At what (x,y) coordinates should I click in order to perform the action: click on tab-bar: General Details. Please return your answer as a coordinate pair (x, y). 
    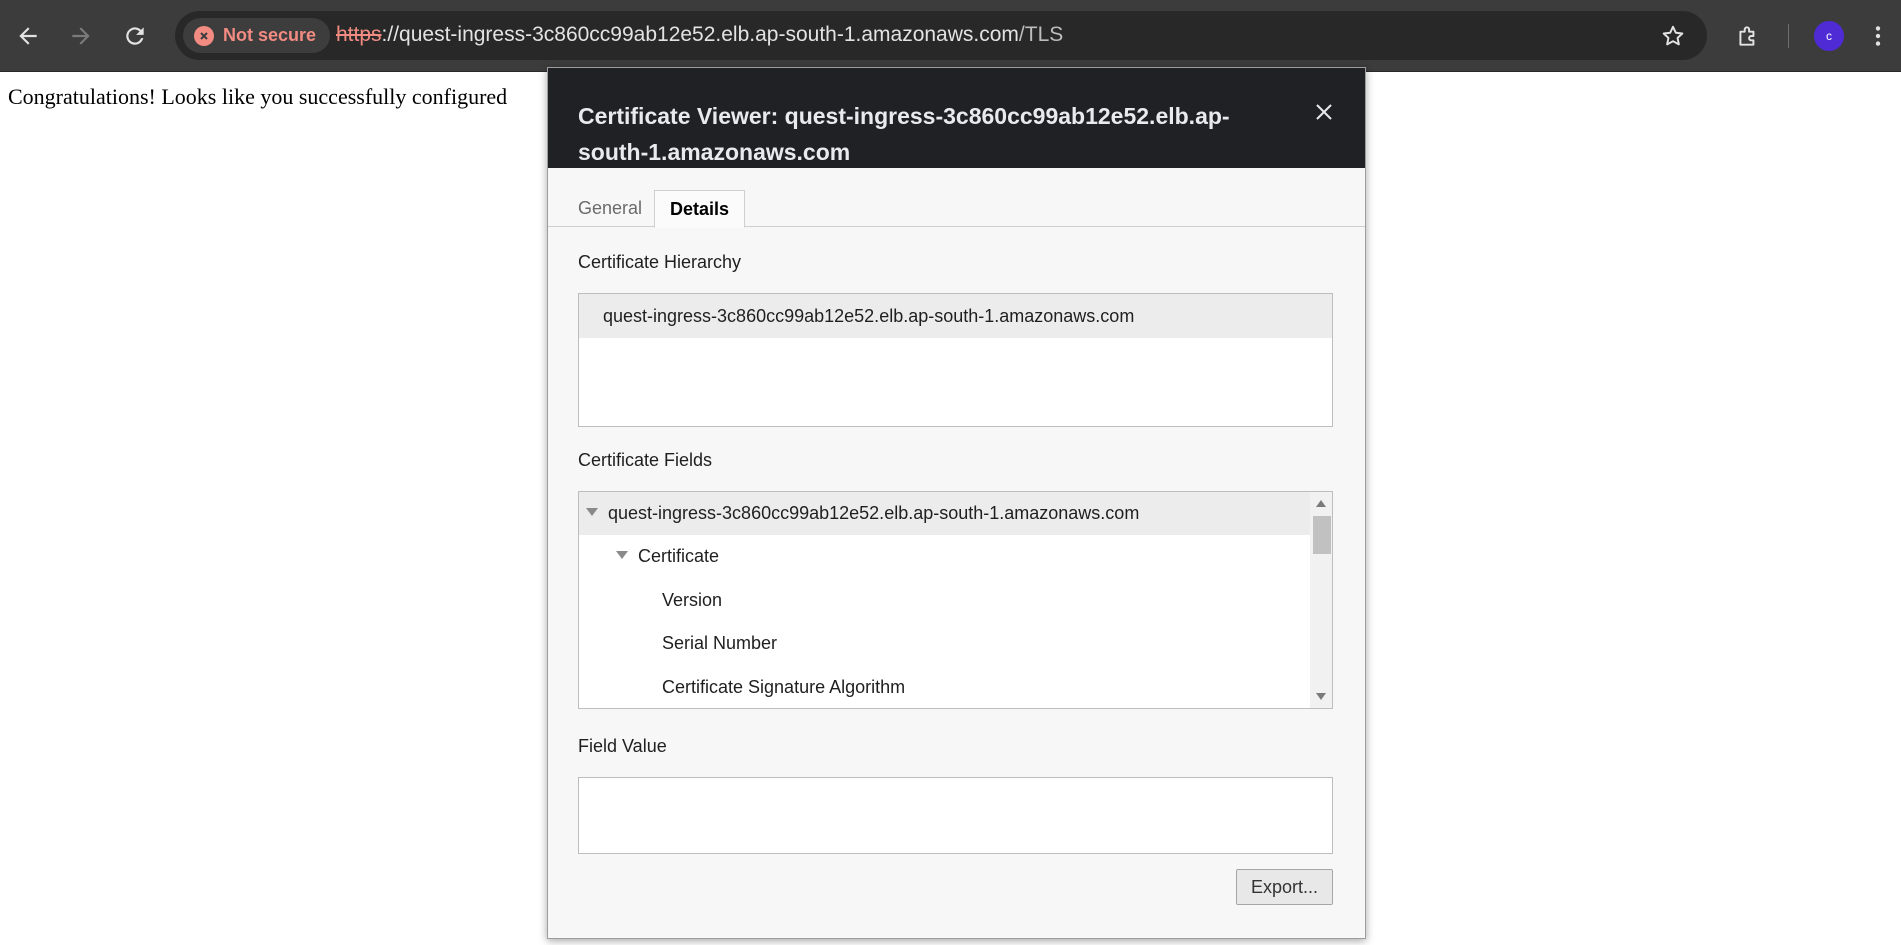
    Looking at the image, I should click on (956, 198).